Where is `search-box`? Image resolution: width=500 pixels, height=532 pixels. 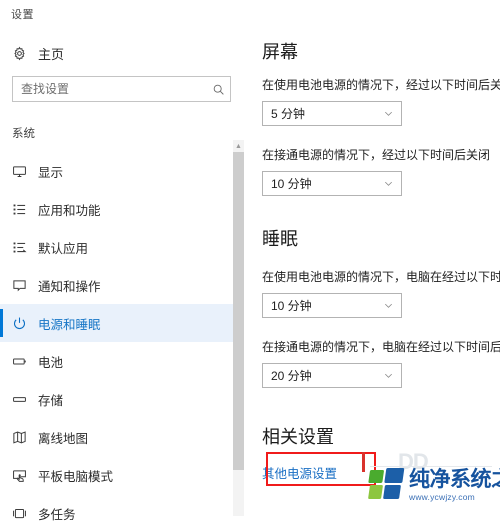
search-box is located at coordinates (121, 89).